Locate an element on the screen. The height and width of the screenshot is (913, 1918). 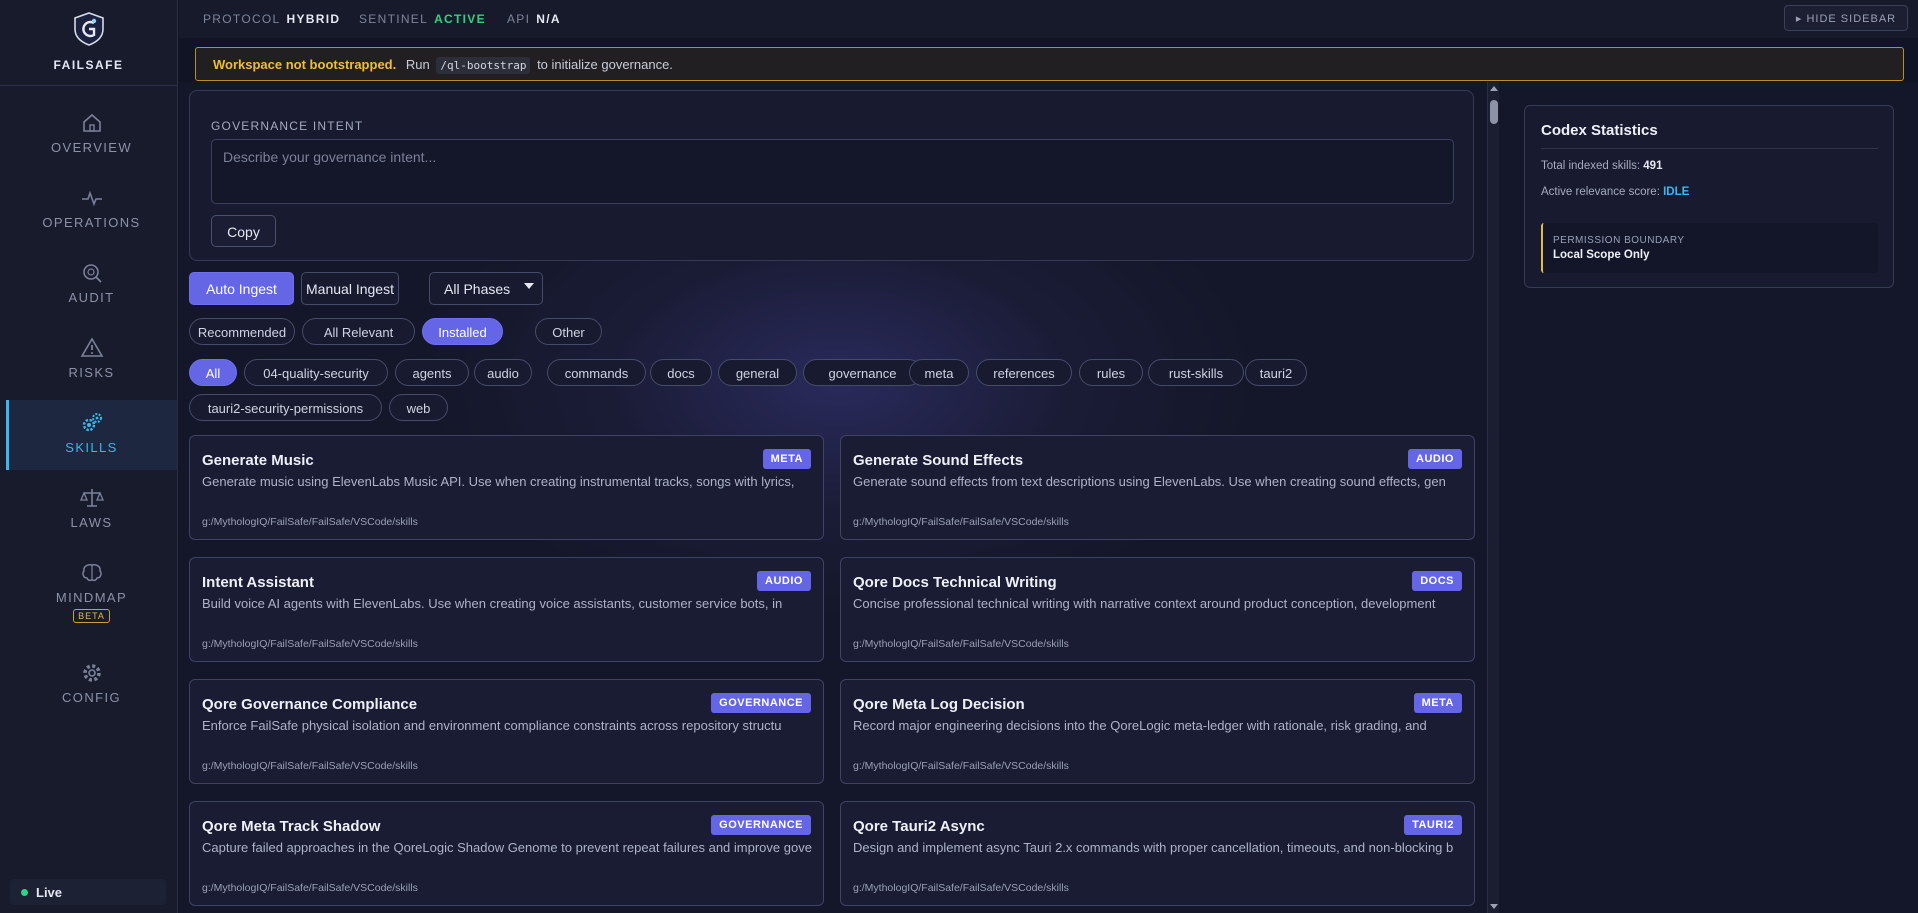
skill-tag-badge: DOCS is located at coordinates (1437, 581).